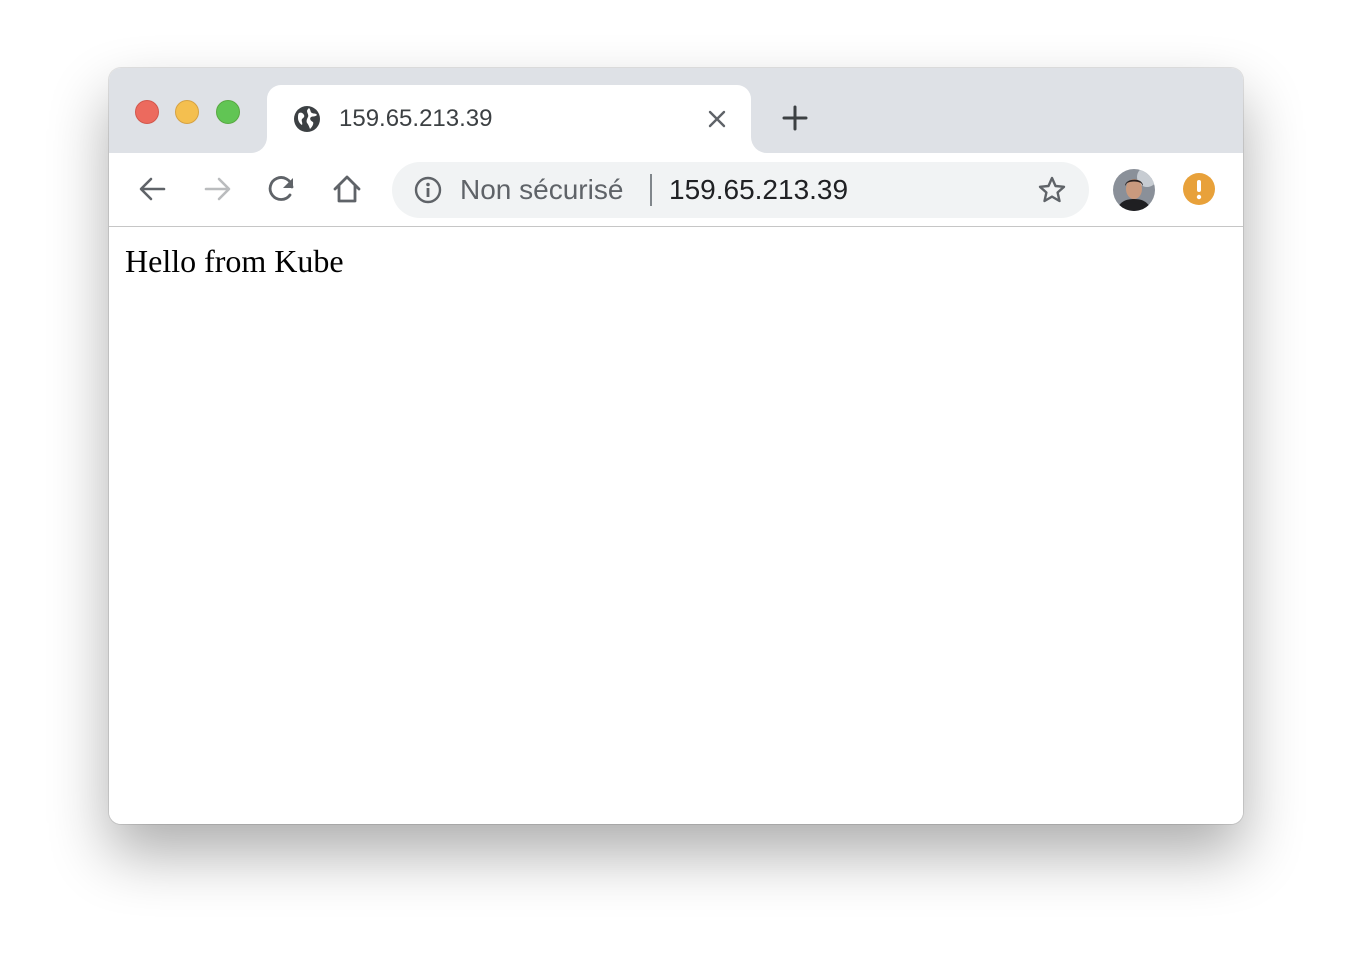 The width and height of the screenshot is (1368, 962). Describe the element at coordinates (307, 119) in the screenshot. I see `globe-icon` at that location.